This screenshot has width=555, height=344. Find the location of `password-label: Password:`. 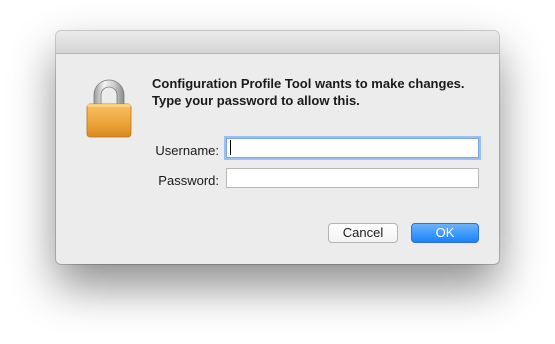

password-label: Password: is located at coordinates (188, 180).